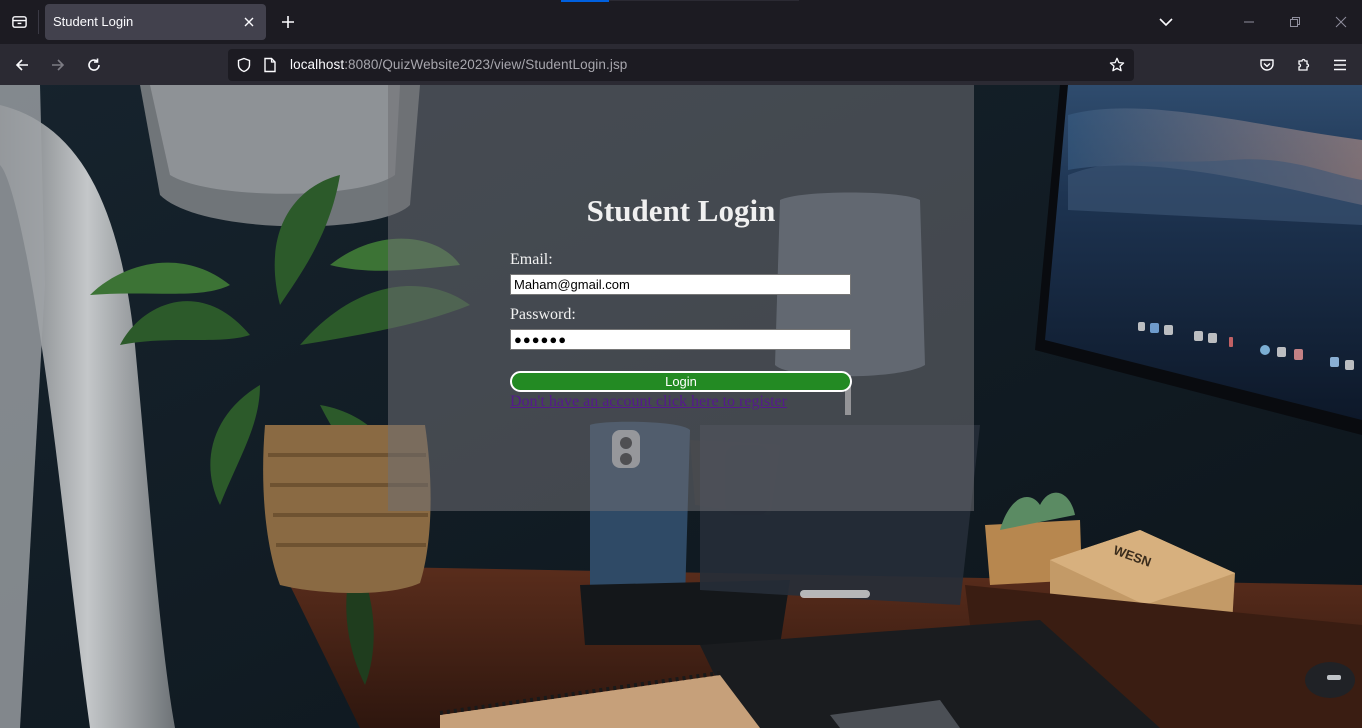 Image resolution: width=1362 pixels, height=728 pixels. I want to click on forward-button, so click(58, 65).